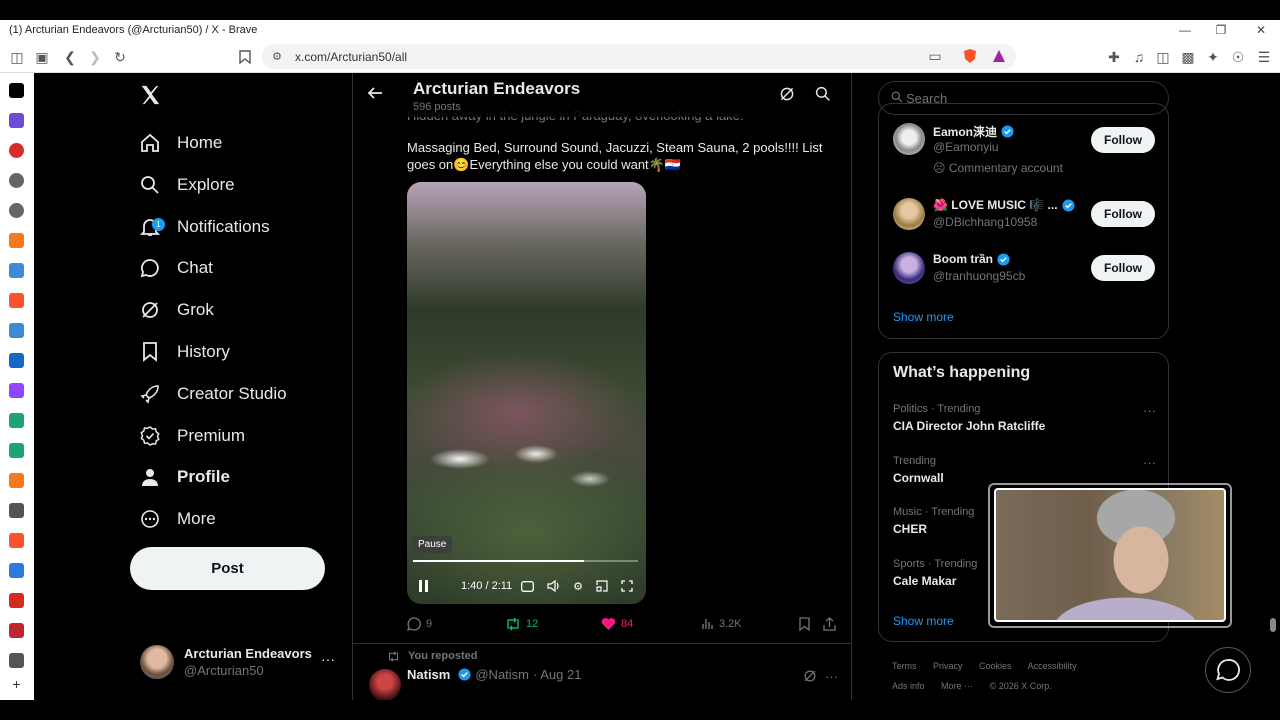  Describe the element at coordinates (1163, 57) in the screenshot. I see `side-panel-icon: ◫` at that location.